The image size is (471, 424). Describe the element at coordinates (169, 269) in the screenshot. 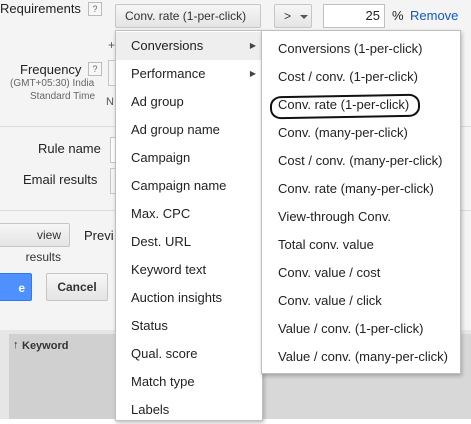

I see `menu-item-label: Keyword text` at that location.